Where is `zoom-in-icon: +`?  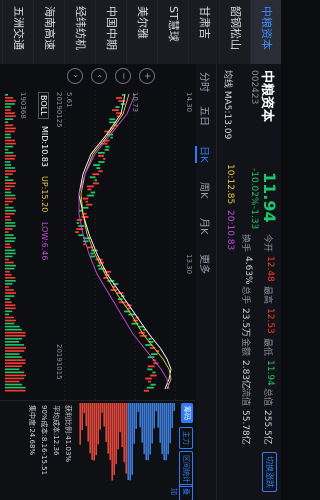 zoom-in-icon: + is located at coordinates (147, 76).